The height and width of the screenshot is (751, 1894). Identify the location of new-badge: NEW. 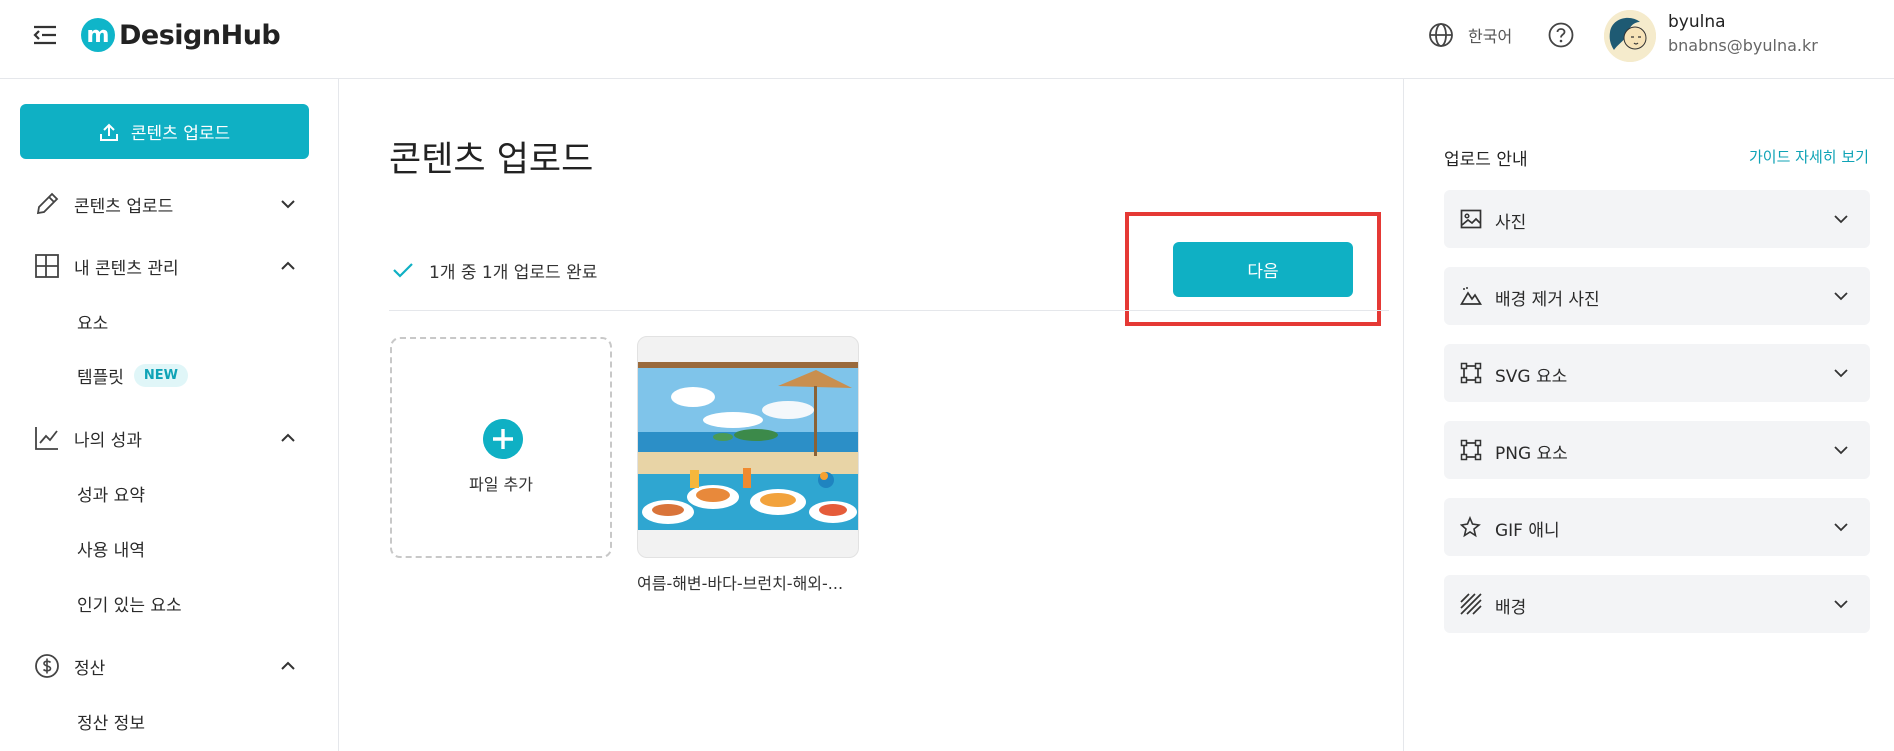
(161, 375).